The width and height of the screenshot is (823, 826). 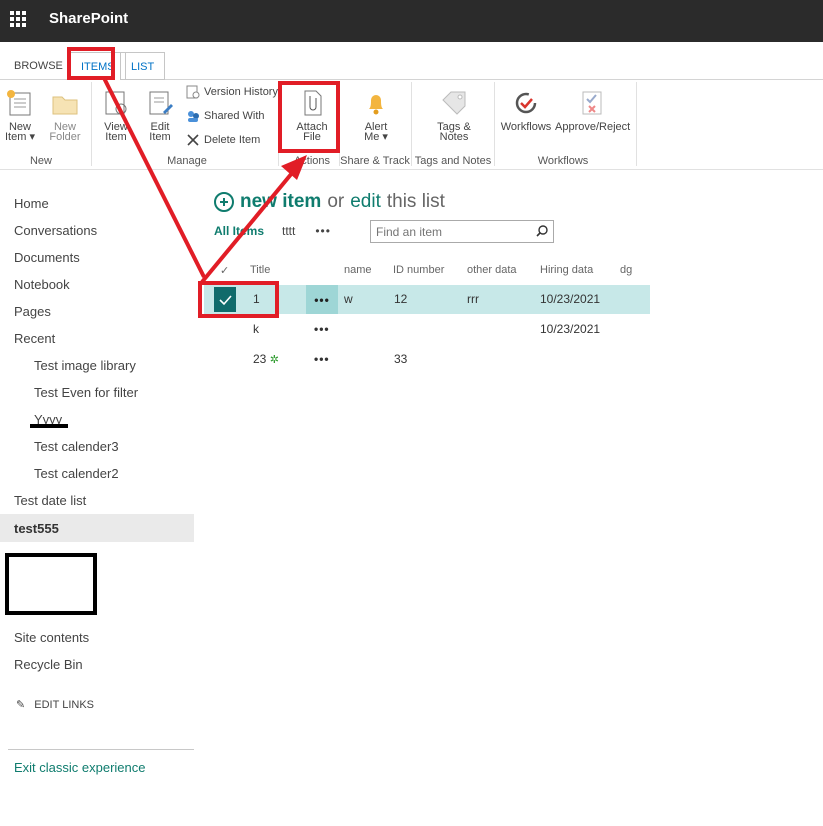 I want to click on workflows-label: Workflows, so click(x=526, y=127).